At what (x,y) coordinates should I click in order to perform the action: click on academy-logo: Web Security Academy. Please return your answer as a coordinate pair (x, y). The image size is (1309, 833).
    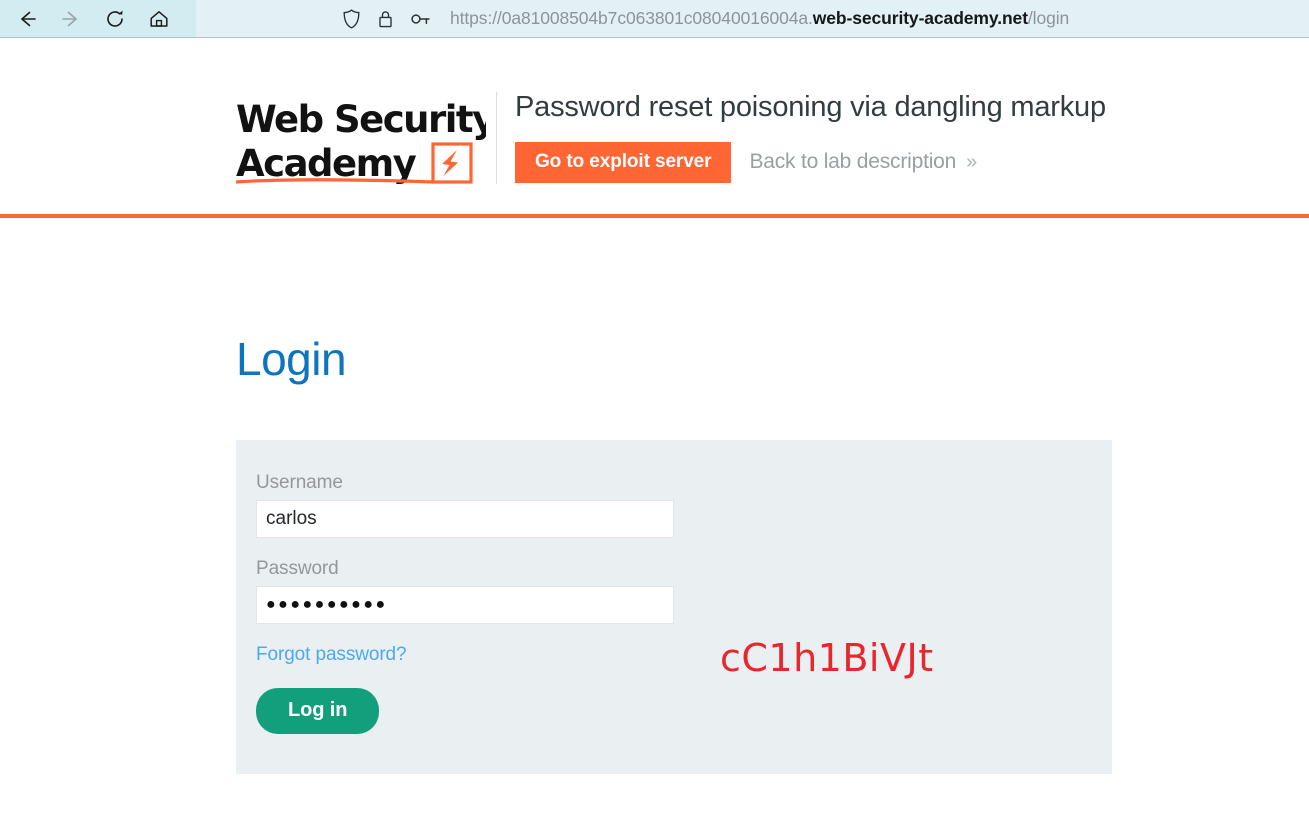
    Looking at the image, I should click on (366, 140).